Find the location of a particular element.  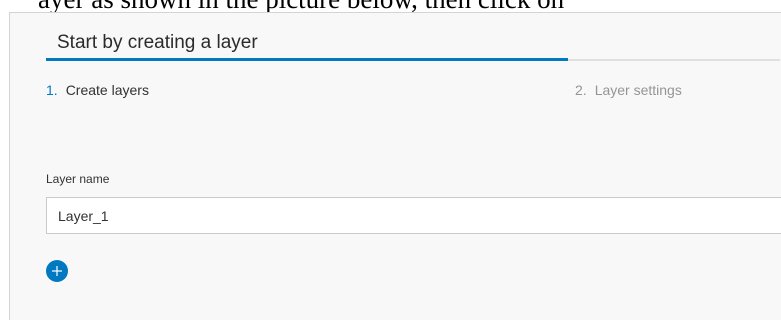

step-layer-settings: 2. Layer settings is located at coordinates (628, 90).